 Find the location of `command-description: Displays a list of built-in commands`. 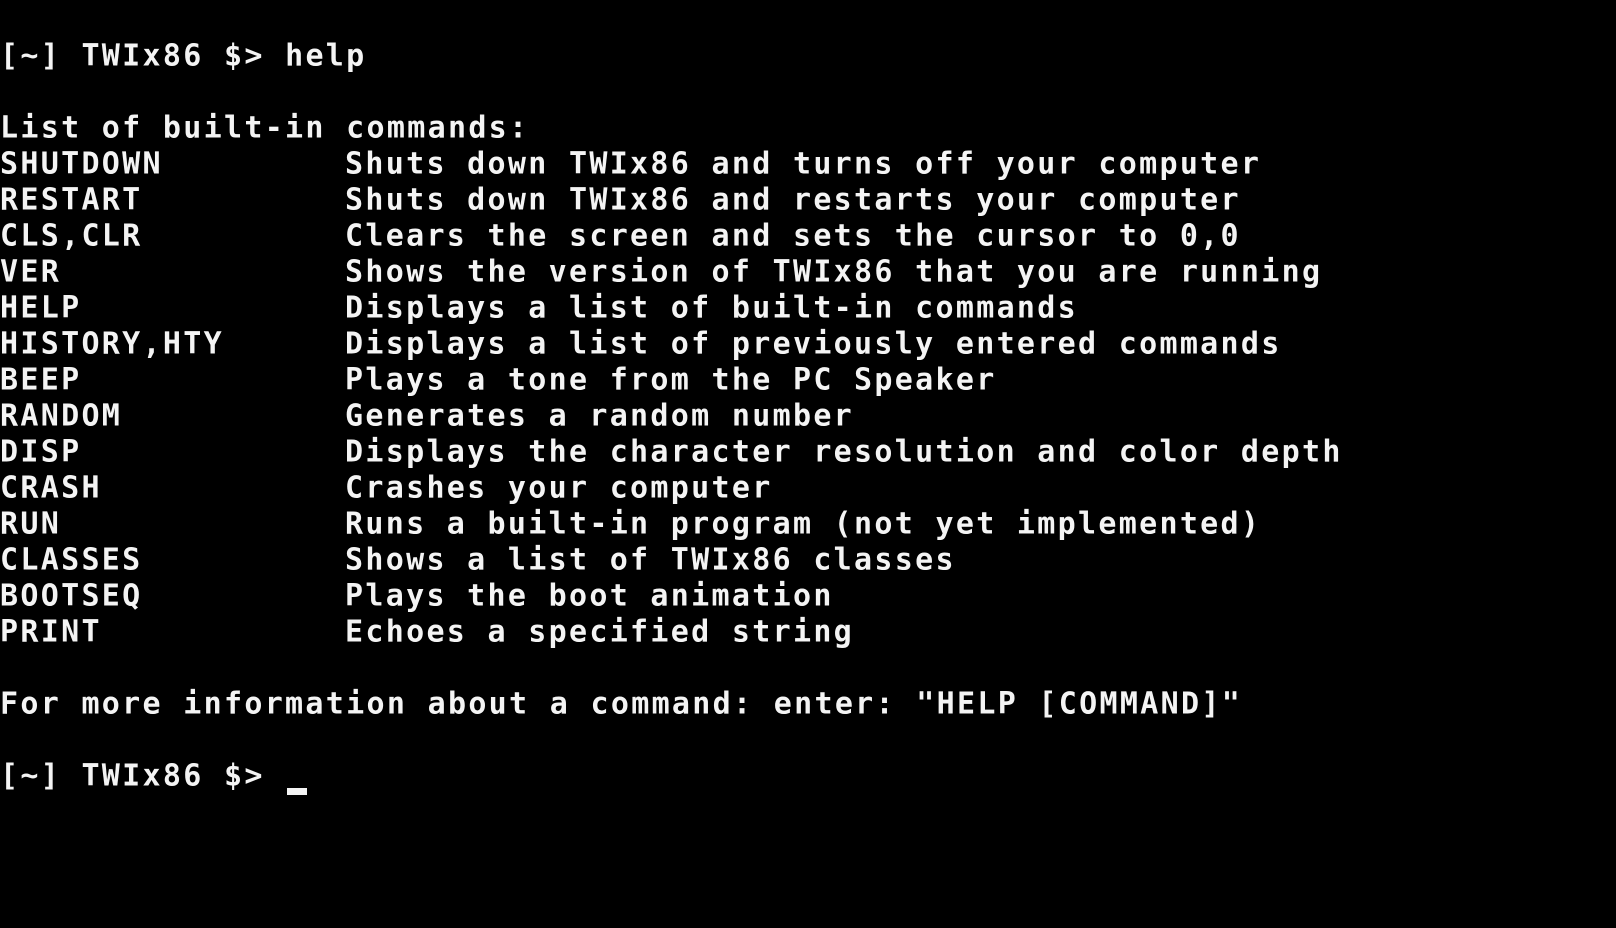

command-description: Displays a list of built-in commands is located at coordinates (712, 308).